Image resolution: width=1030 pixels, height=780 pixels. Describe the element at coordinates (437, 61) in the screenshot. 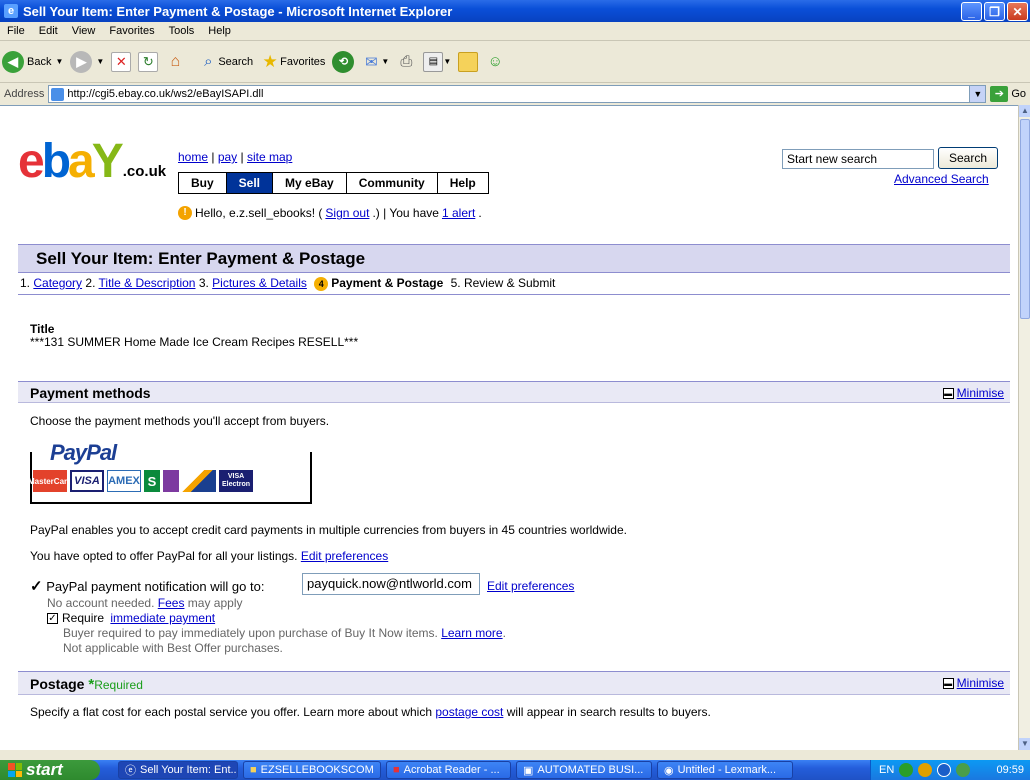

I see `edit-button: ▤ ▼` at that location.